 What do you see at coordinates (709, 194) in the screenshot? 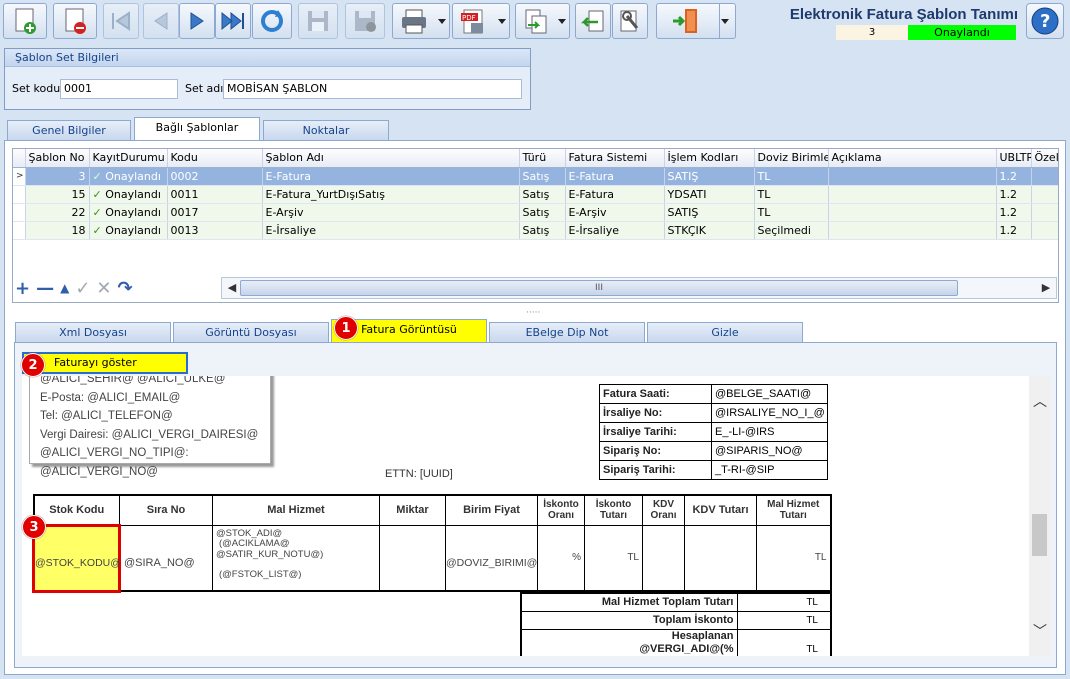
I see `cell-ops: YDSATI` at bounding box center [709, 194].